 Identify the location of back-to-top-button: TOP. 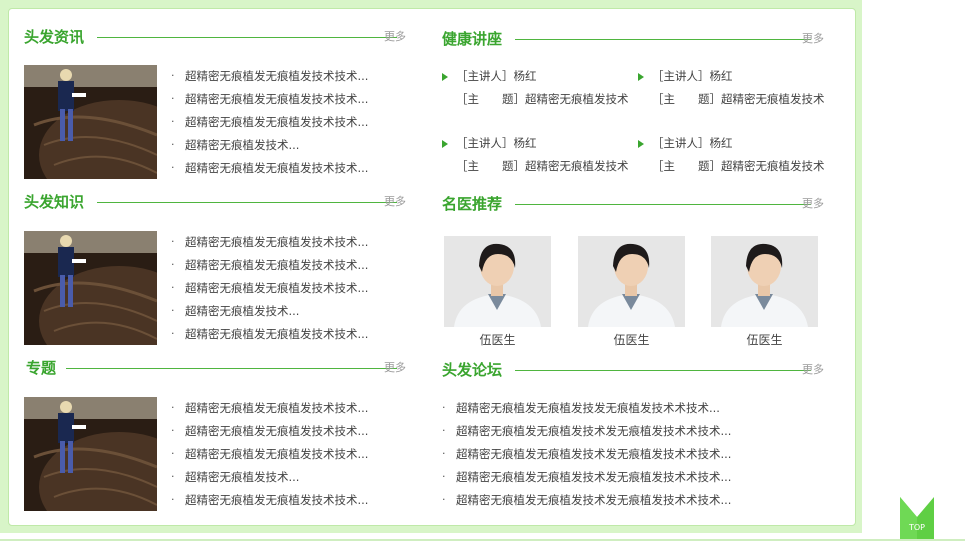
(917, 518).